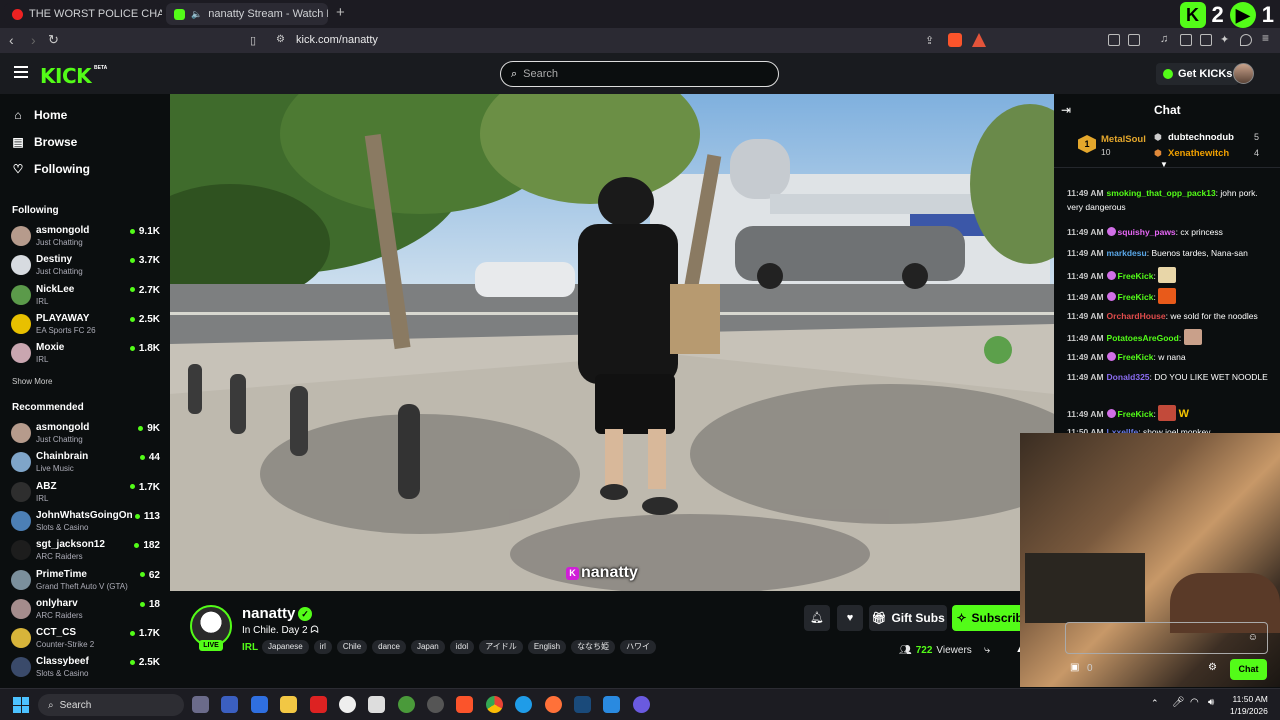 This screenshot has width=1280, height=720. Describe the element at coordinates (1178, 702) in the screenshot. I see `microphone-icon: 🎤︎` at that location.